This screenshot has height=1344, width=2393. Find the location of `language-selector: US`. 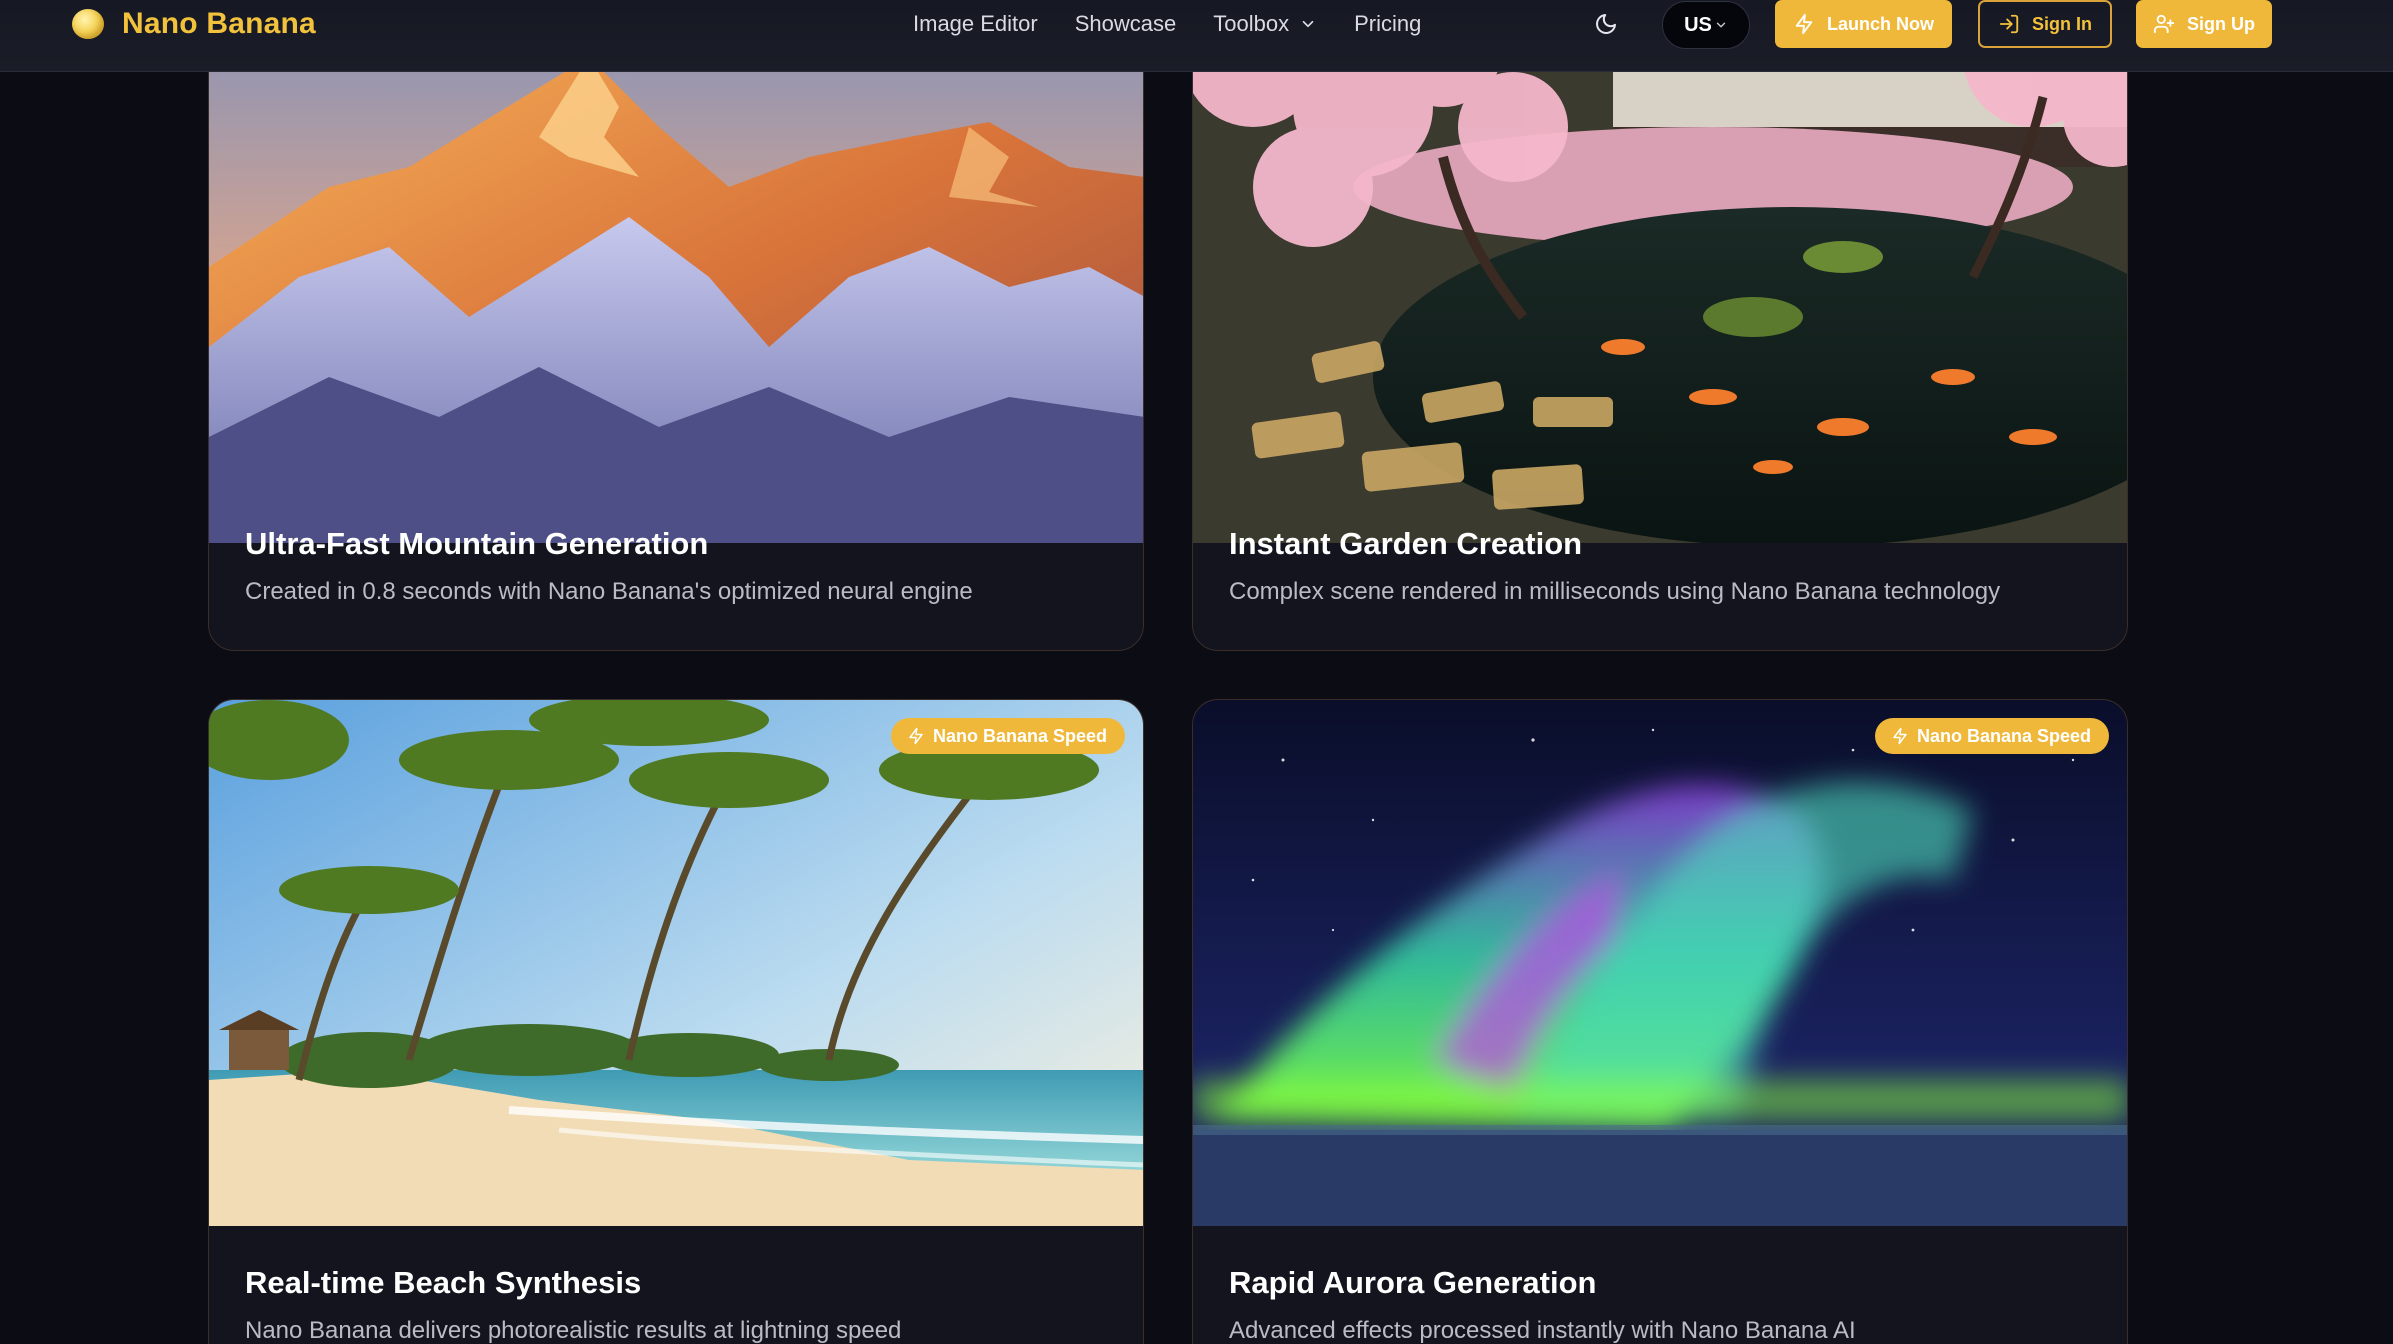

language-selector: US is located at coordinates (1706, 25).